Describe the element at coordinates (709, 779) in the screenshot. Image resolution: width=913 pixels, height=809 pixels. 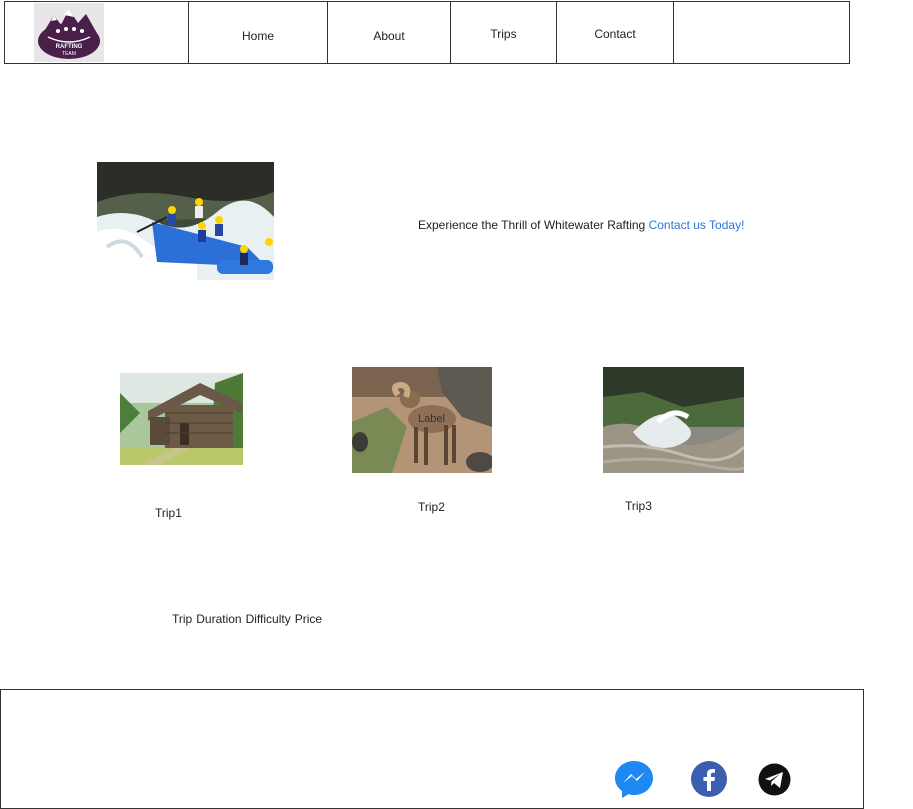
I see `facebook-icon` at that location.